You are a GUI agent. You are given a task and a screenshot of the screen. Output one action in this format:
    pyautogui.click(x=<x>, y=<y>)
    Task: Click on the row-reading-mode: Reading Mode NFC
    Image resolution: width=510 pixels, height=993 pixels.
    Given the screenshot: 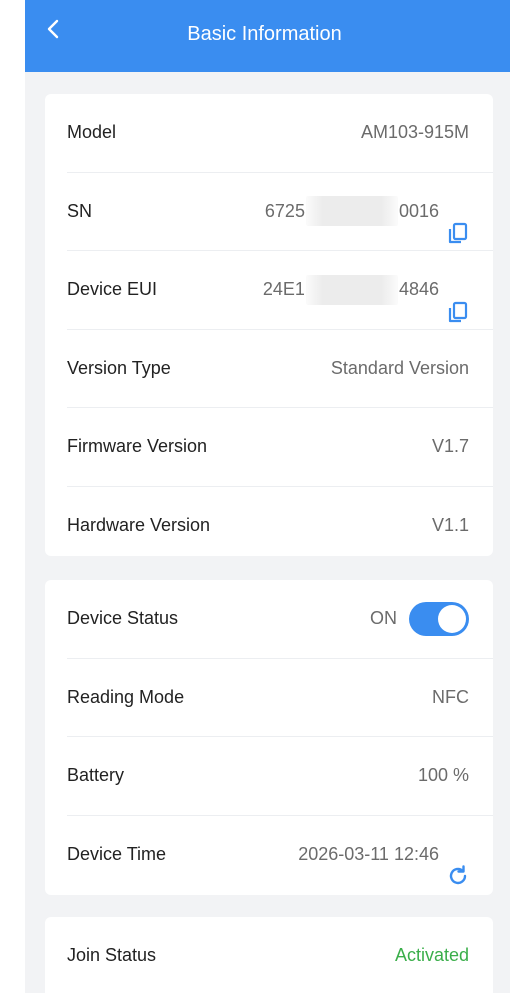 What is the action you would take?
    pyautogui.click(x=280, y=698)
    